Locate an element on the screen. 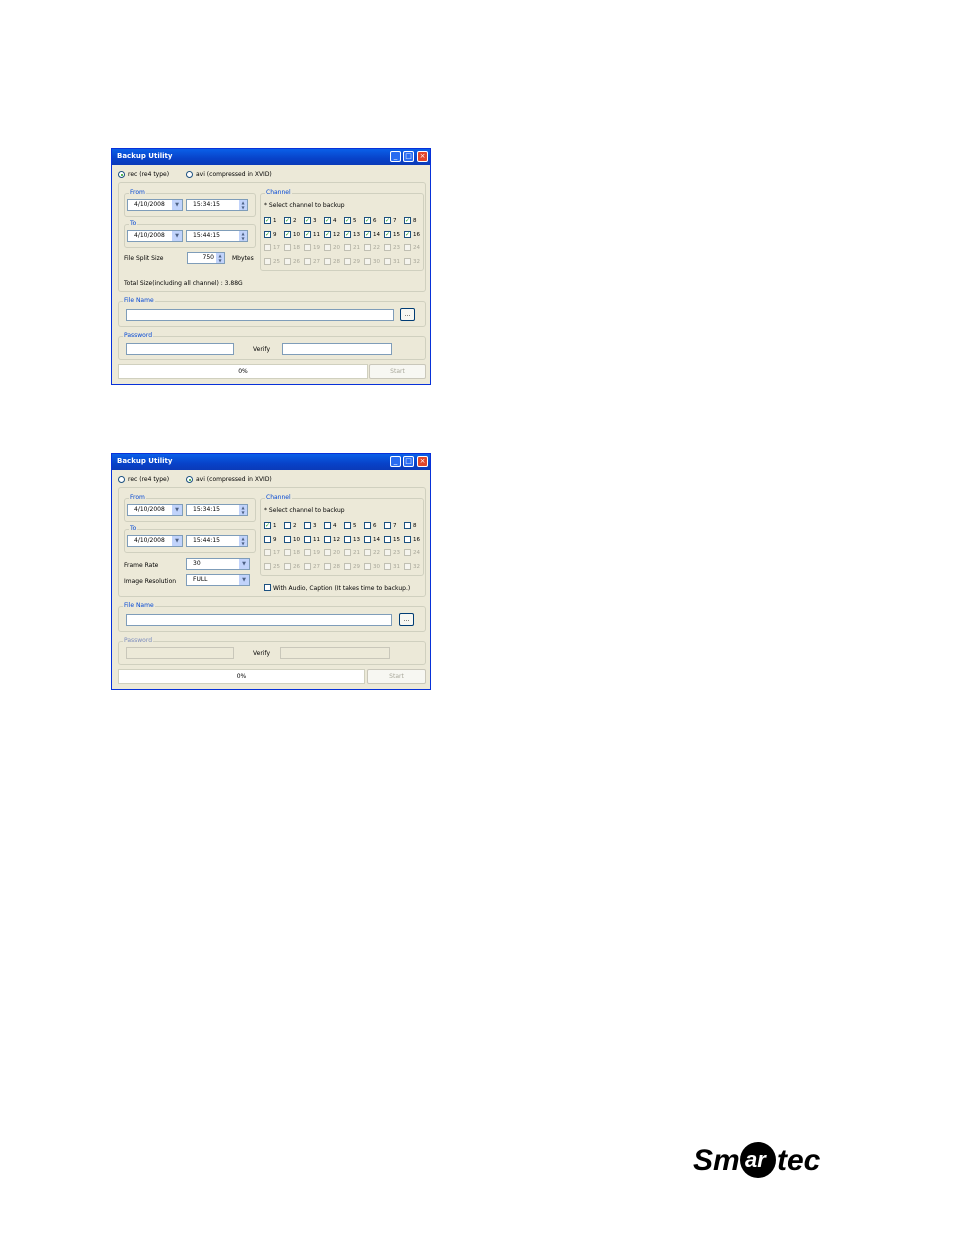  channel-14-checkbox is located at coordinates (367, 539).